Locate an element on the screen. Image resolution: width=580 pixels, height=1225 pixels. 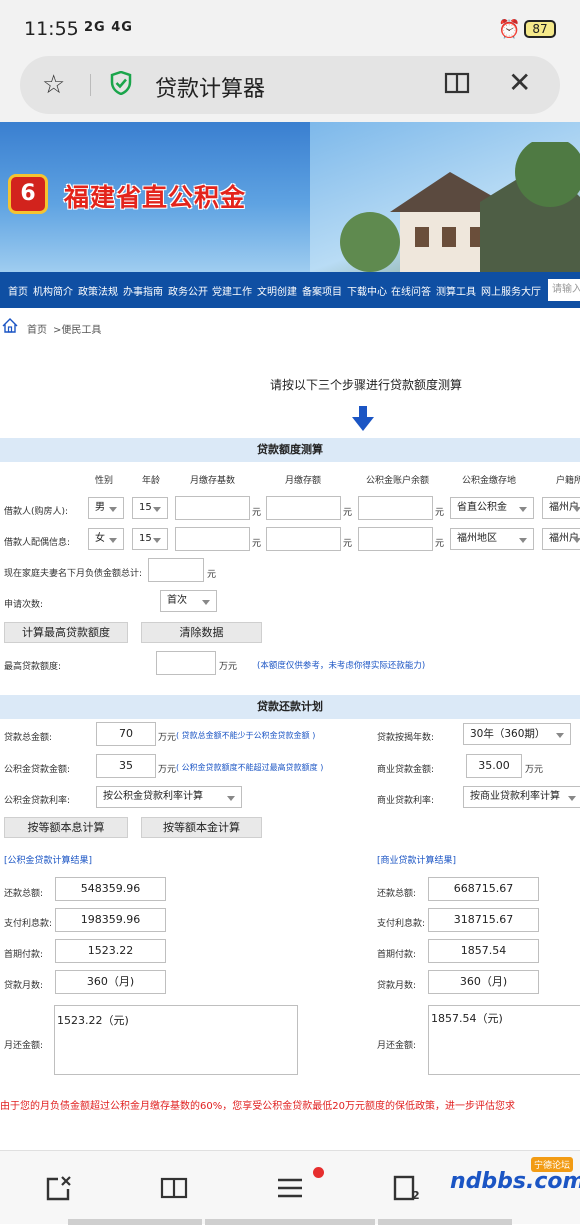
gender-select: 男 is located at coordinates (106, 508).